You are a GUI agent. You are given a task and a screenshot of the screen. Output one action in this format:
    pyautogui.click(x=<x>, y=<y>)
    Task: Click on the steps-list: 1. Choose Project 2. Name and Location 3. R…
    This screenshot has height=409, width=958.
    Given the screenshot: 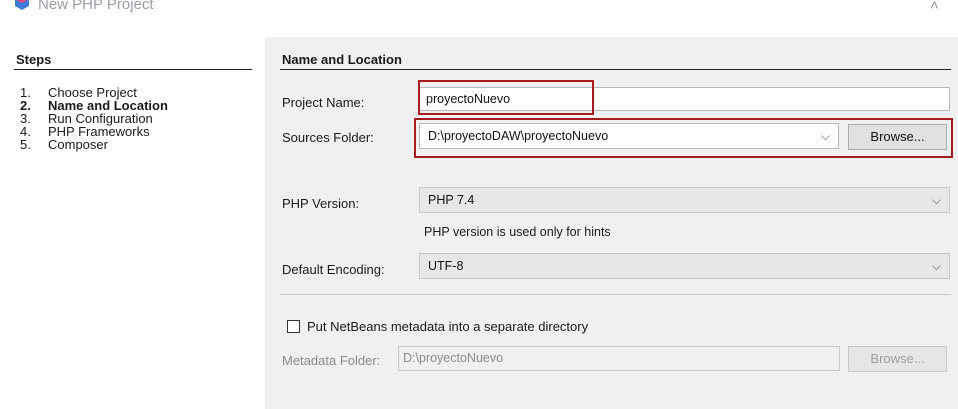 What is the action you would take?
    pyautogui.click(x=94, y=118)
    